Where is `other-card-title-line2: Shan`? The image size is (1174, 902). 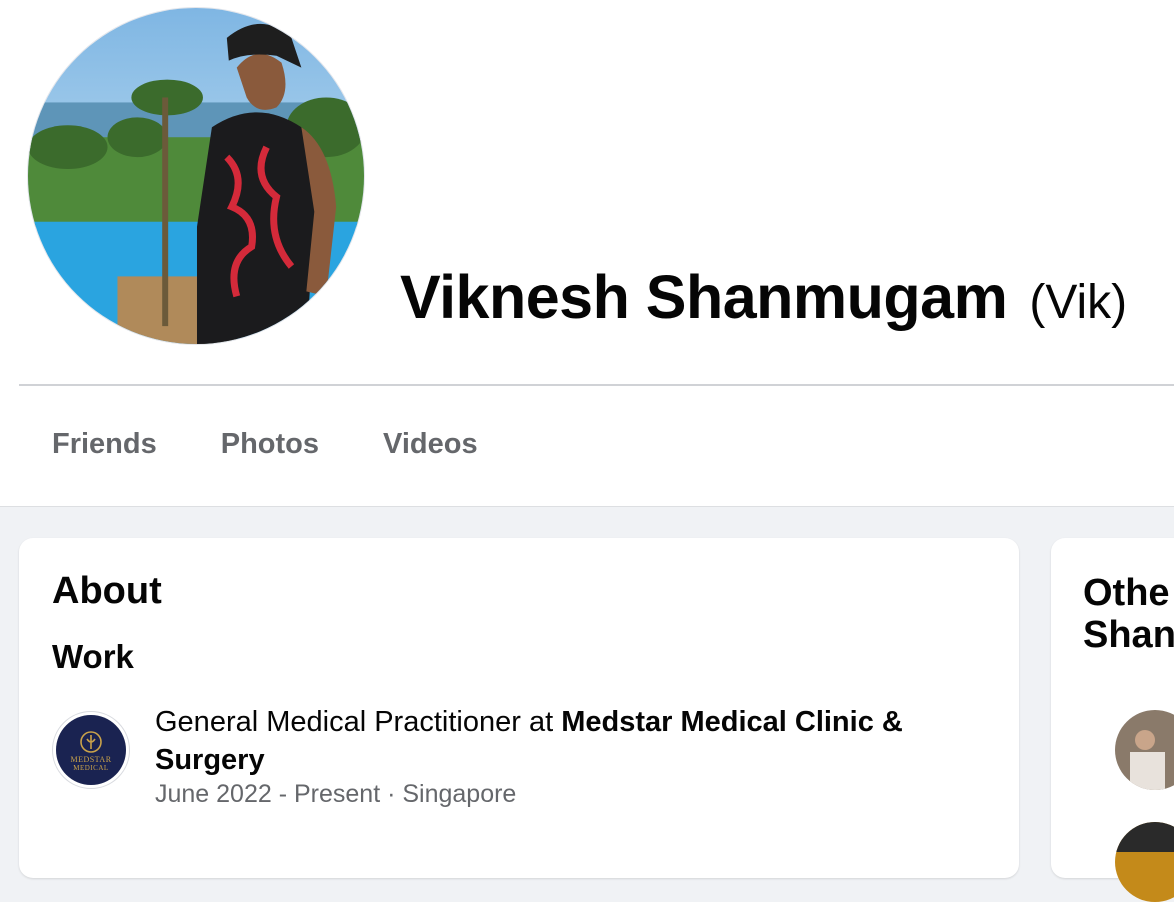 other-card-title-line2: Shan is located at coordinates (1128, 635).